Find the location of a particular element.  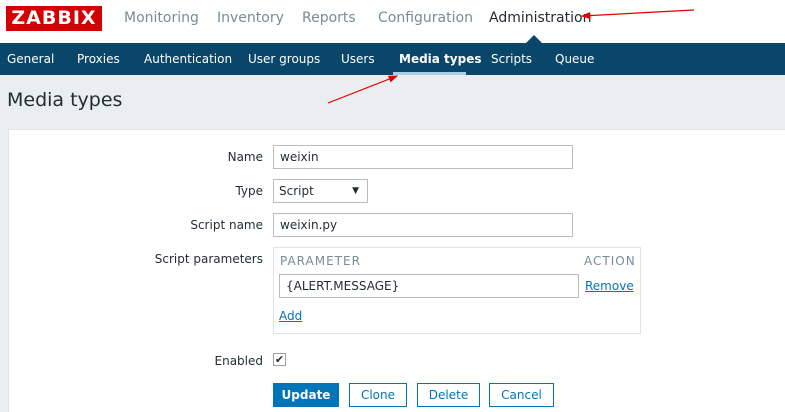

script-parameters-label: Script parameters is located at coordinates (208, 259).